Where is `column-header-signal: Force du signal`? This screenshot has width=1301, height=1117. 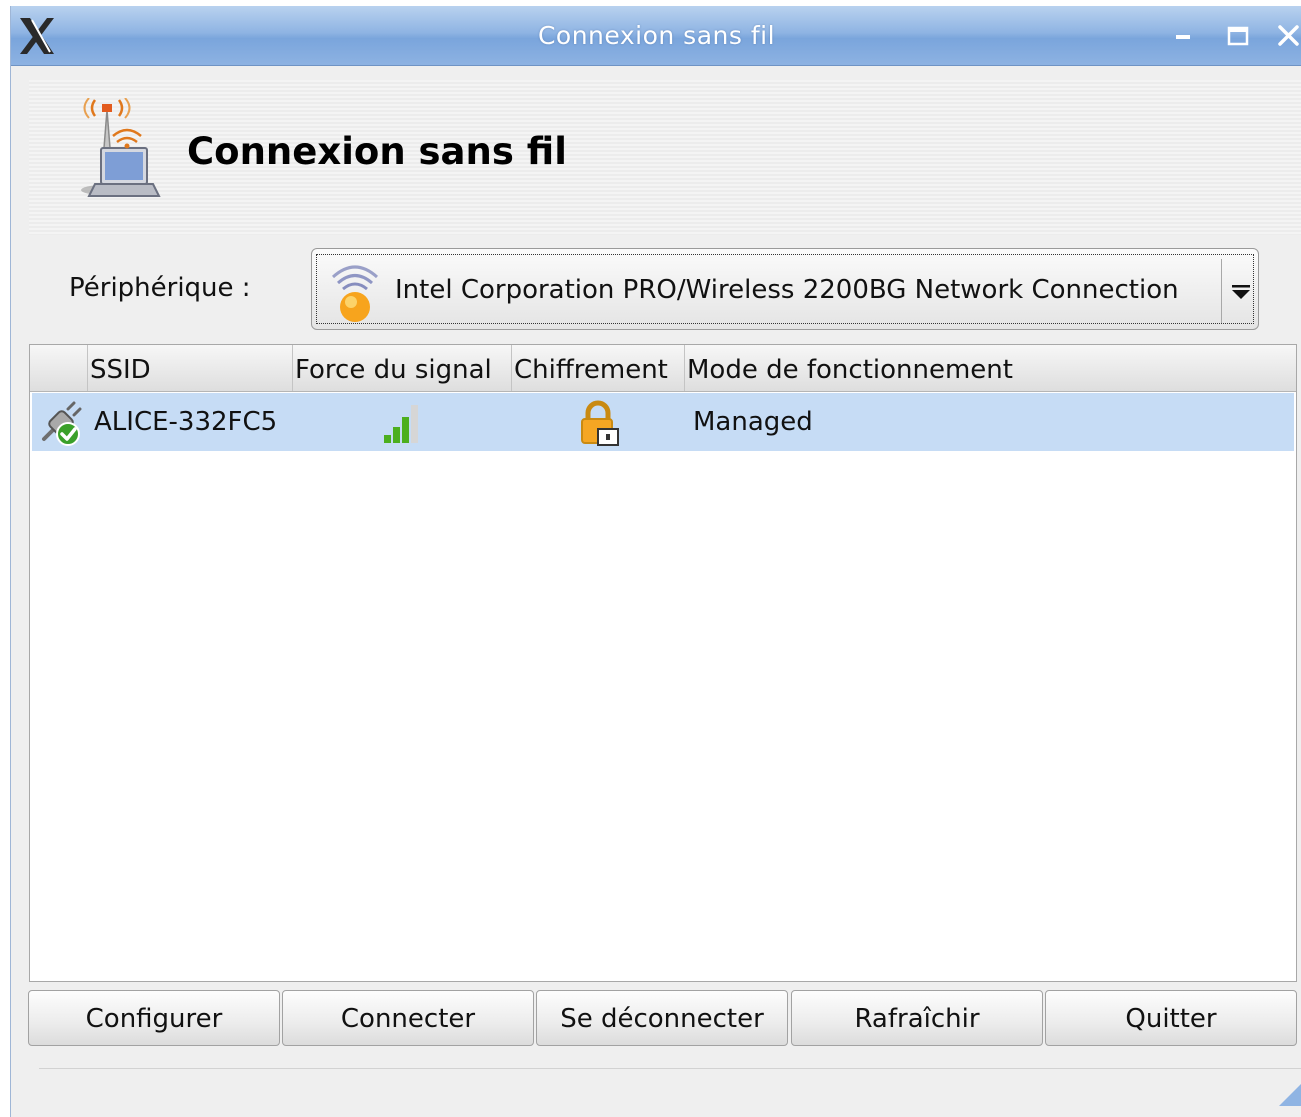 column-header-signal: Force du signal is located at coordinates (402, 368).